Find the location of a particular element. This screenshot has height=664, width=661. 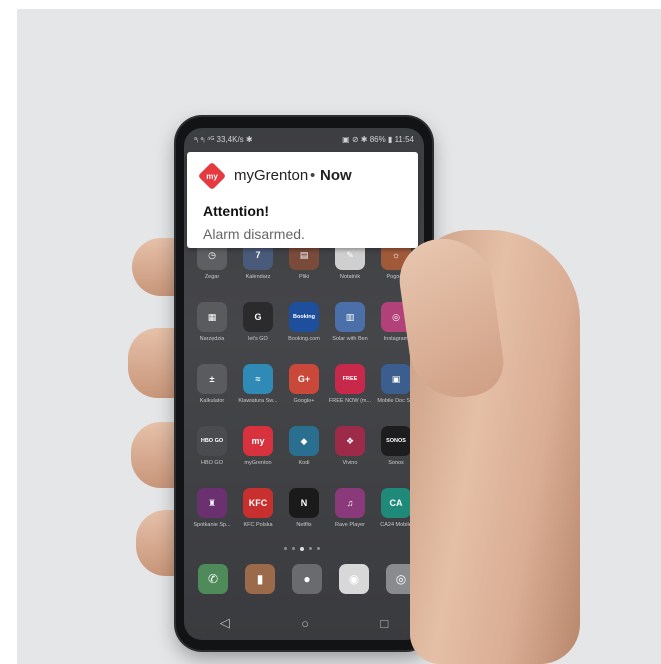

mygrenton-logo-icon: my is located at coordinates (212, 176).